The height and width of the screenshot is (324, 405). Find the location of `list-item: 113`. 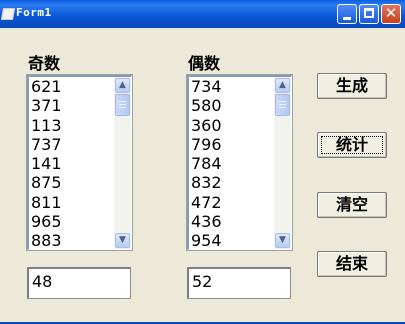

list-item: 113 is located at coordinates (73, 125).